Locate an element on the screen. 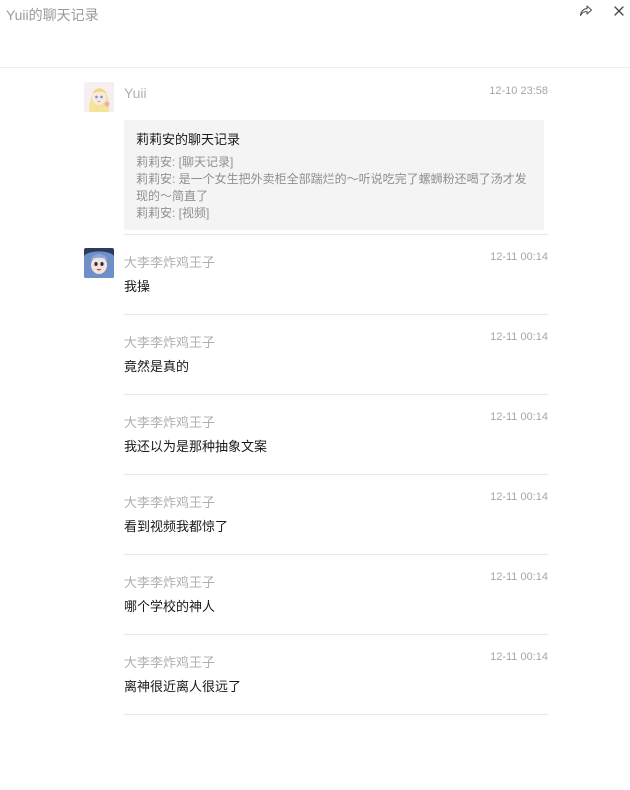 The height and width of the screenshot is (790, 630). message-time: 12-10 23:58 is located at coordinates (518, 91).